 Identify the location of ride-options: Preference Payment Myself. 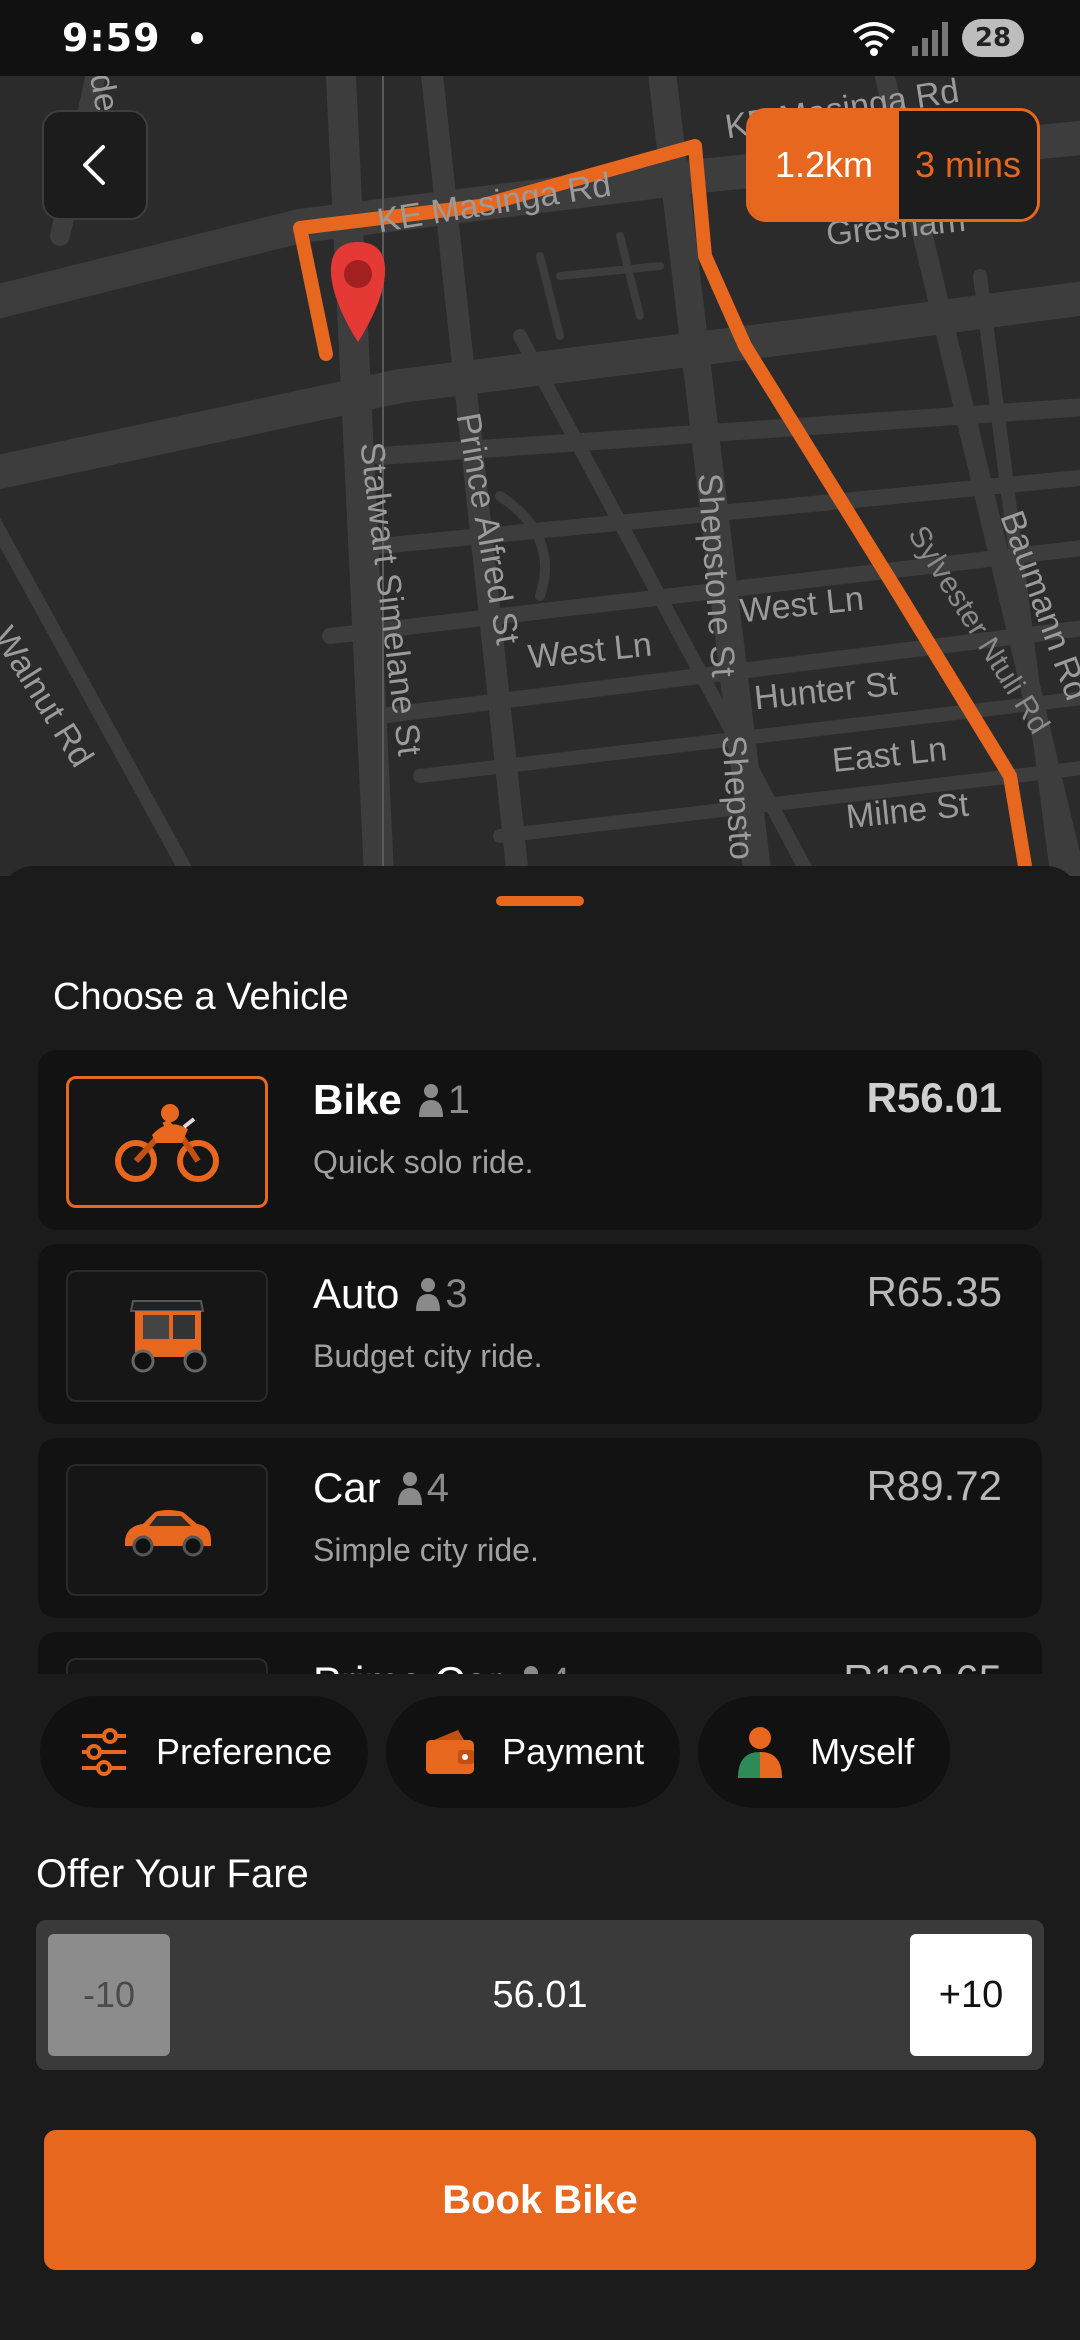
(495, 1752).